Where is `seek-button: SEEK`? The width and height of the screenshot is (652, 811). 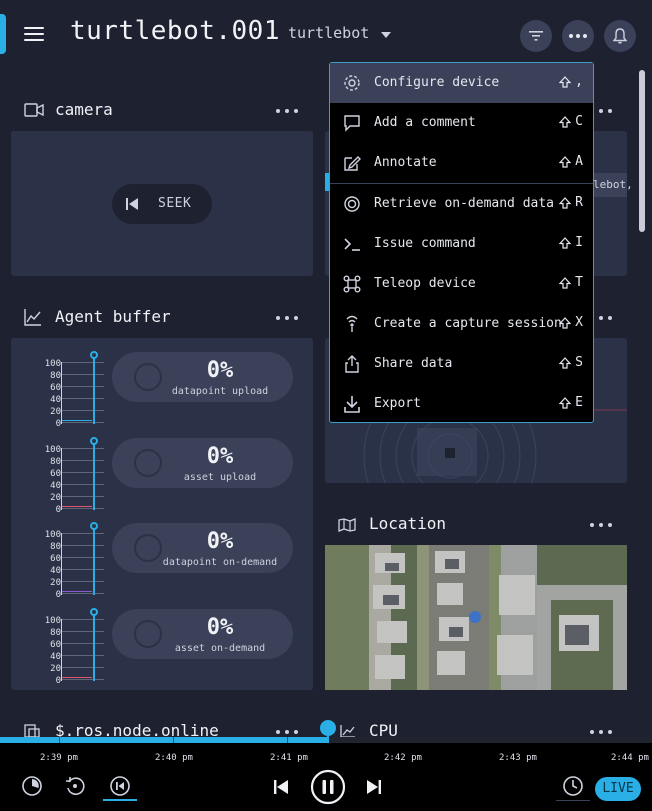 seek-button: SEEK is located at coordinates (162, 204).